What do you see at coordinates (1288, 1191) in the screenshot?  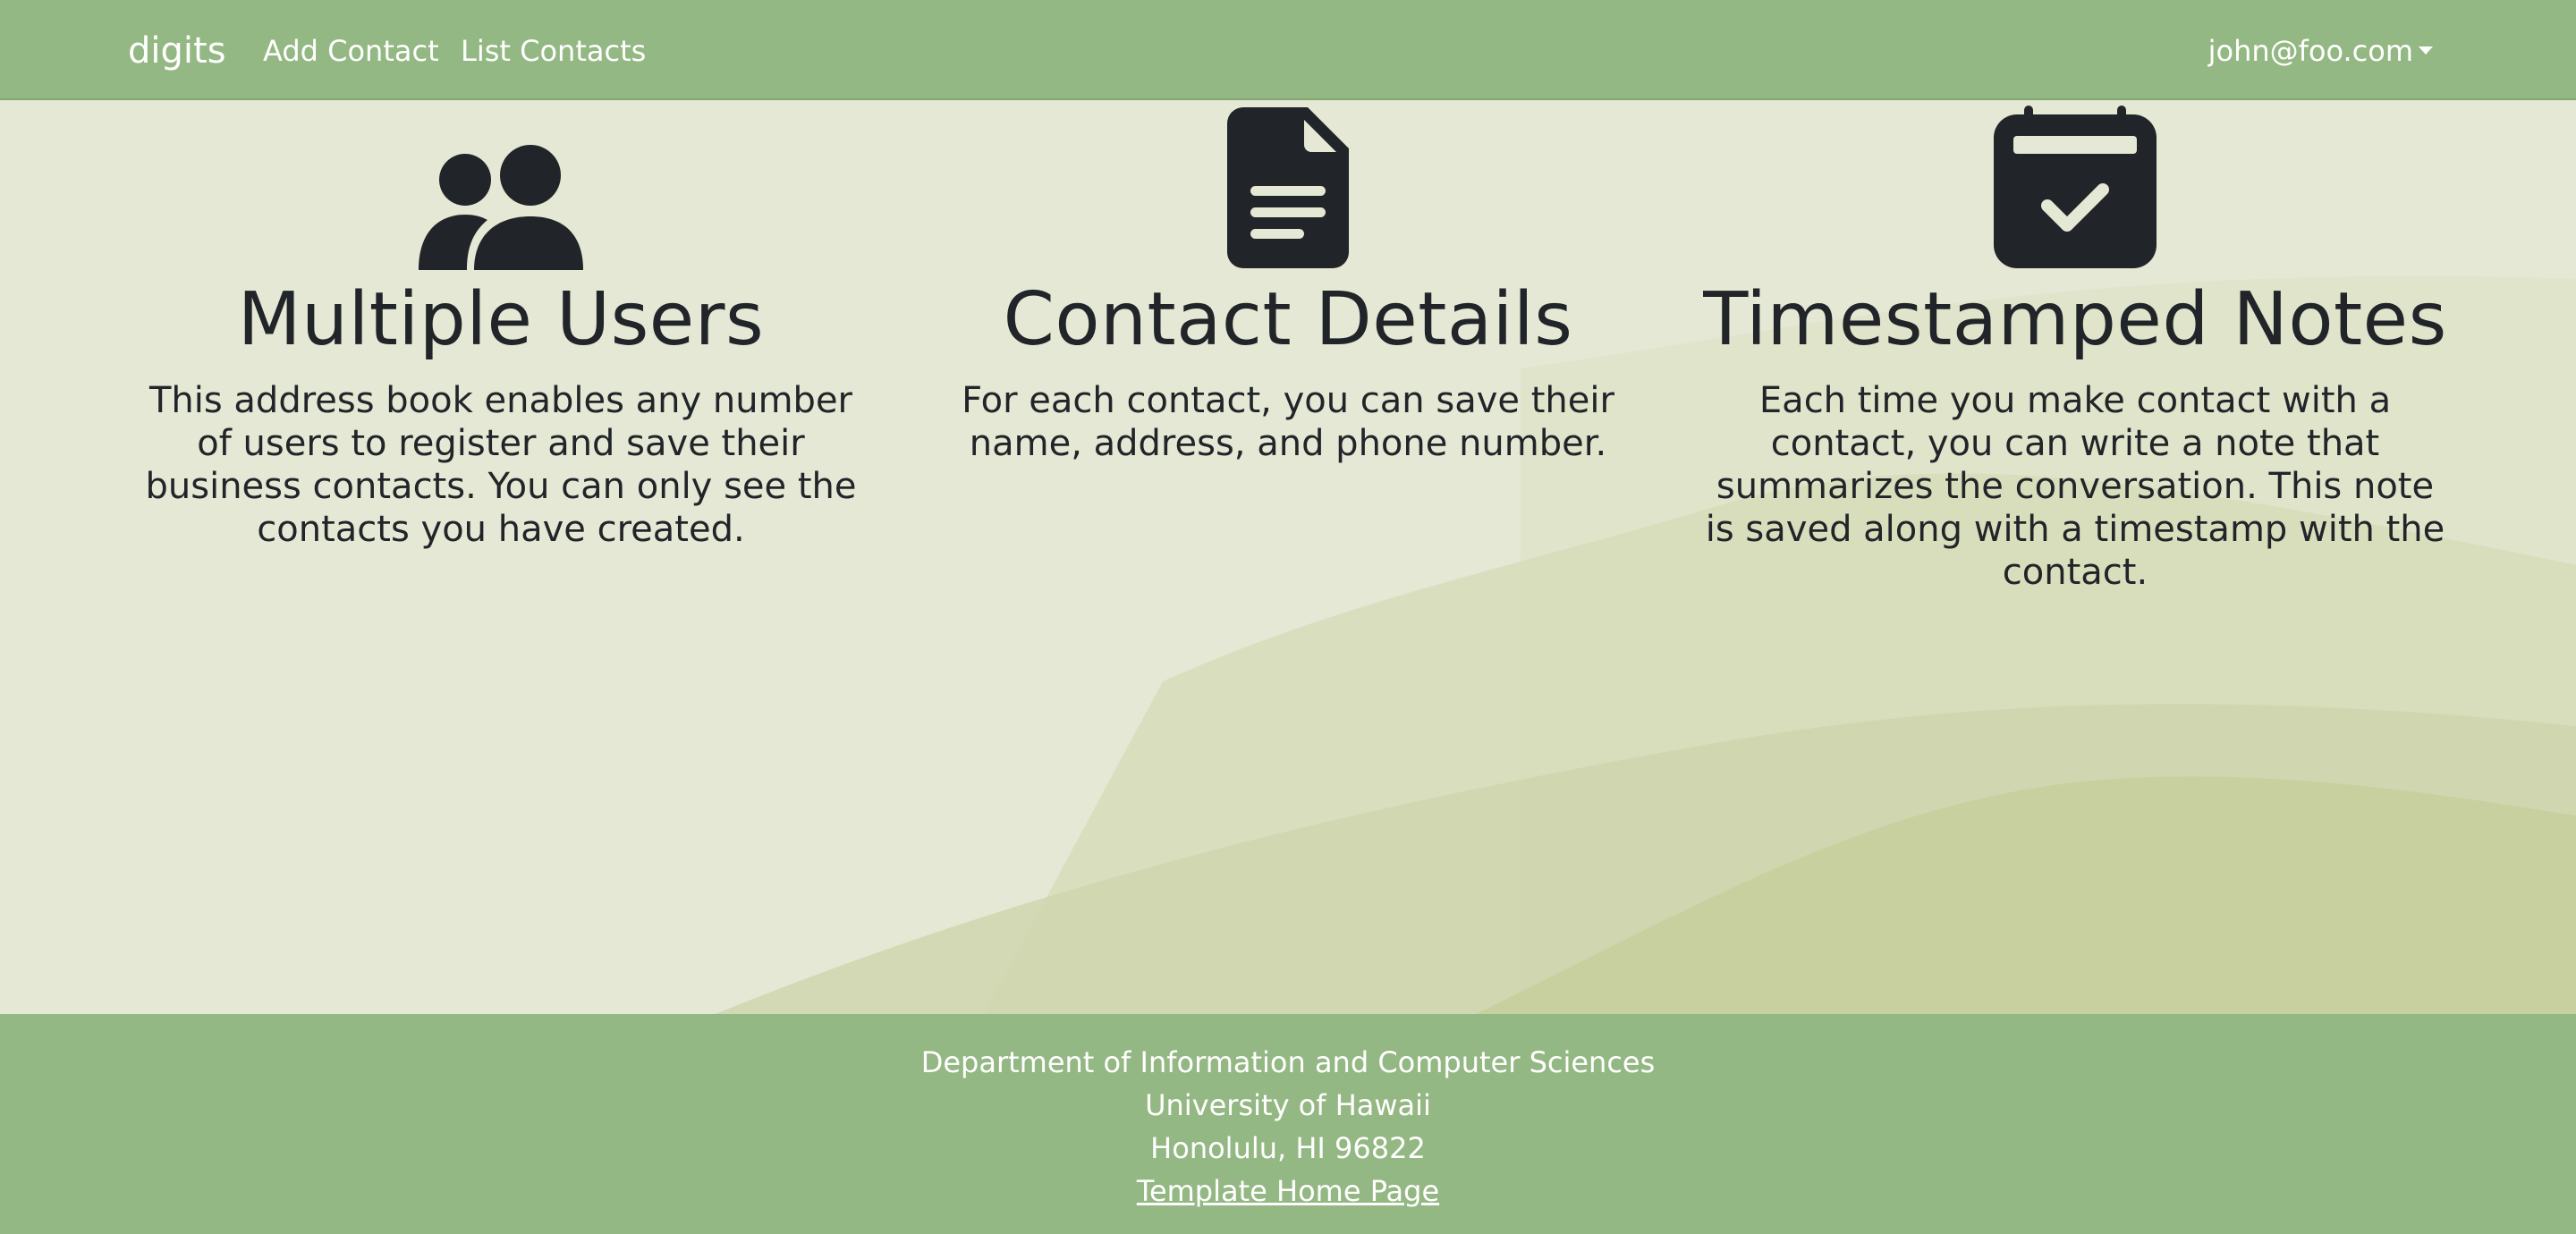 I see `template-home-page-link: Template Home Page` at bounding box center [1288, 1191].